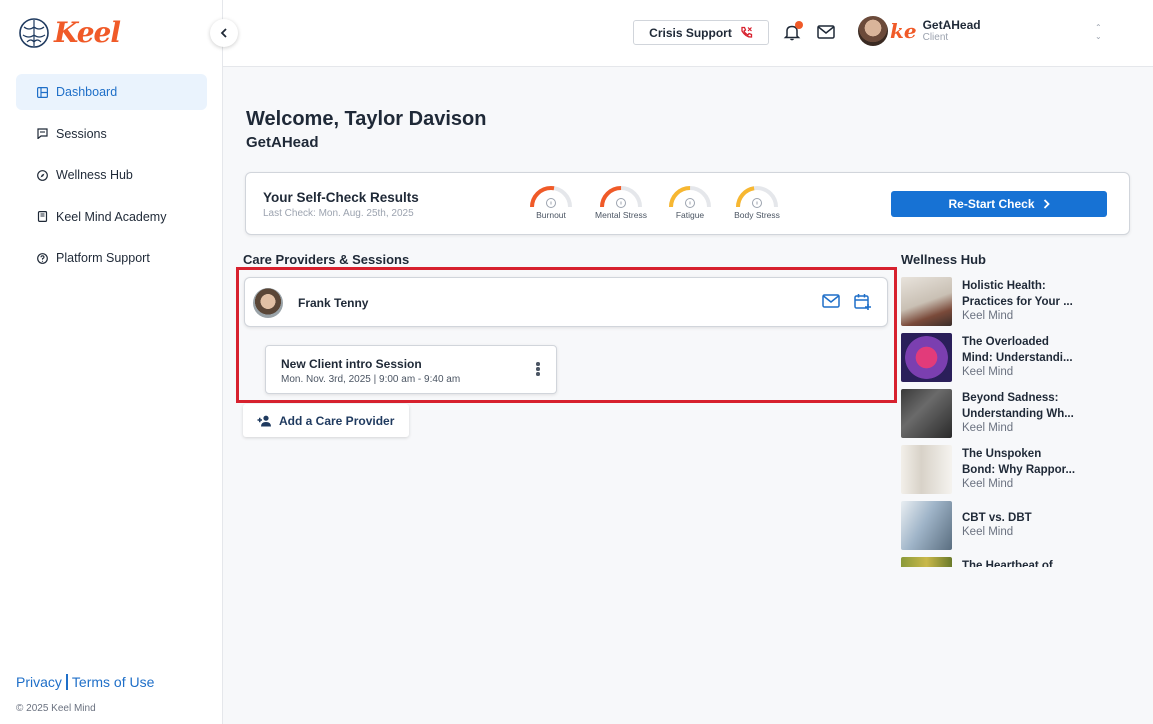 This screenshot has width=1153, height=724. What do you see at coordinates (94, 175) in the screenshot?
I see `sidebar-item-label: Wellness Hub` at bounding box center [94, 175].